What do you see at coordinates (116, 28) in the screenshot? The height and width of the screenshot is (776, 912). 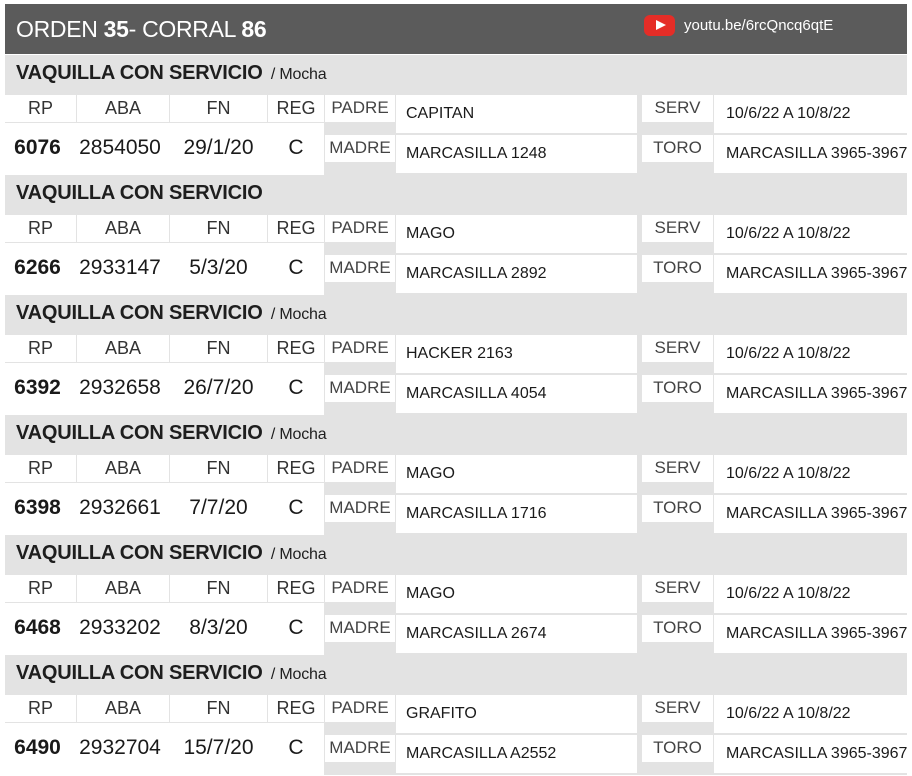 I see `orden-number: 35` at bounding box center [116, 28].